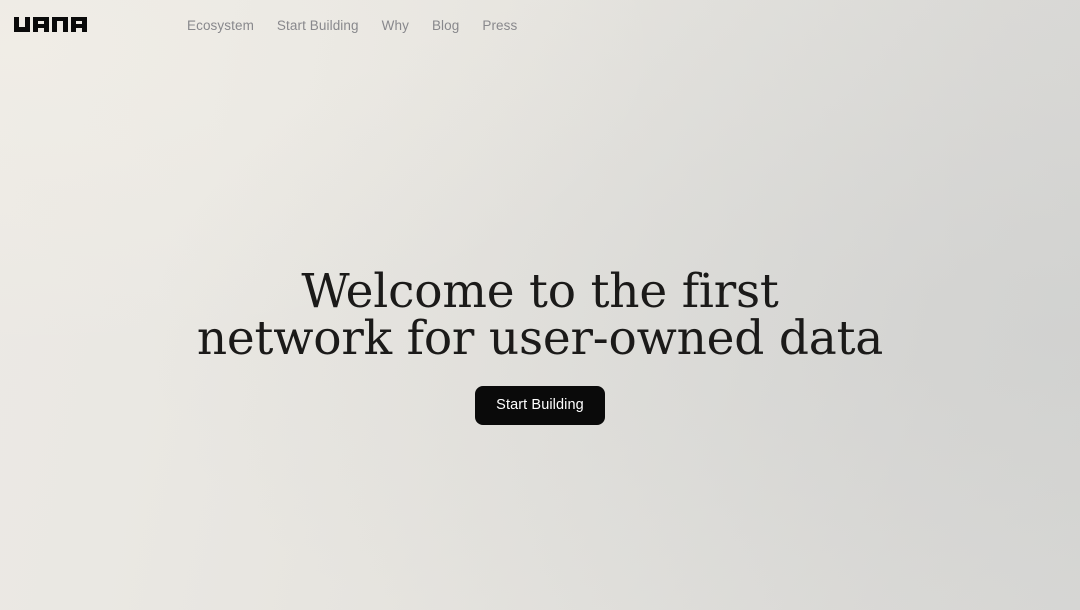  Describe the element at coordinates (540, 291) in the screenshot. I see `hero-headline-line-1: Welcome to the first` at that location.